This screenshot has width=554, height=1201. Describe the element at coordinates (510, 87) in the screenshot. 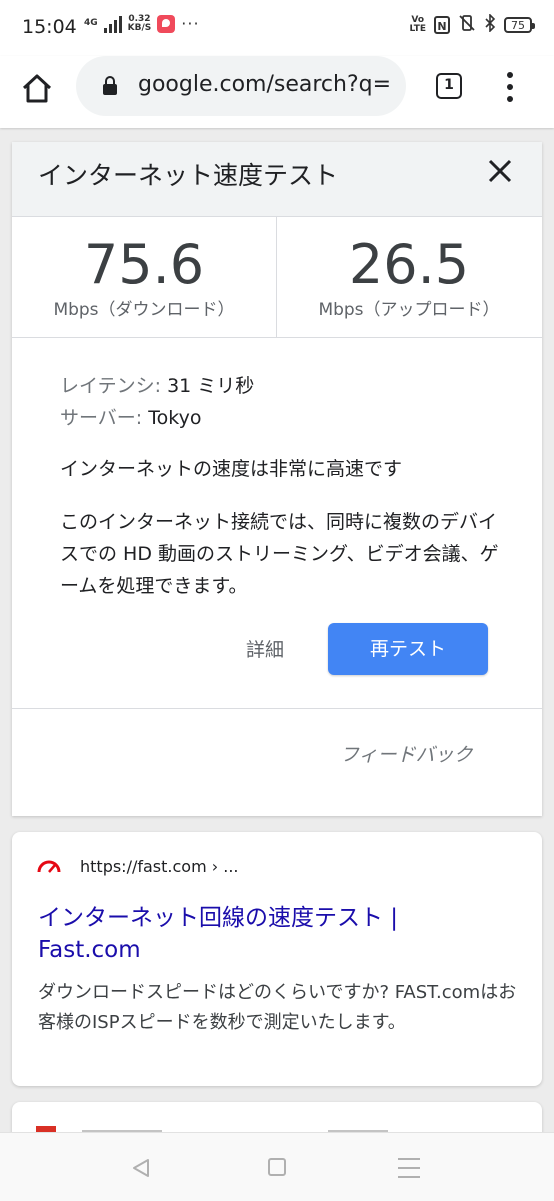

I see `more-vert-icon` at that location.